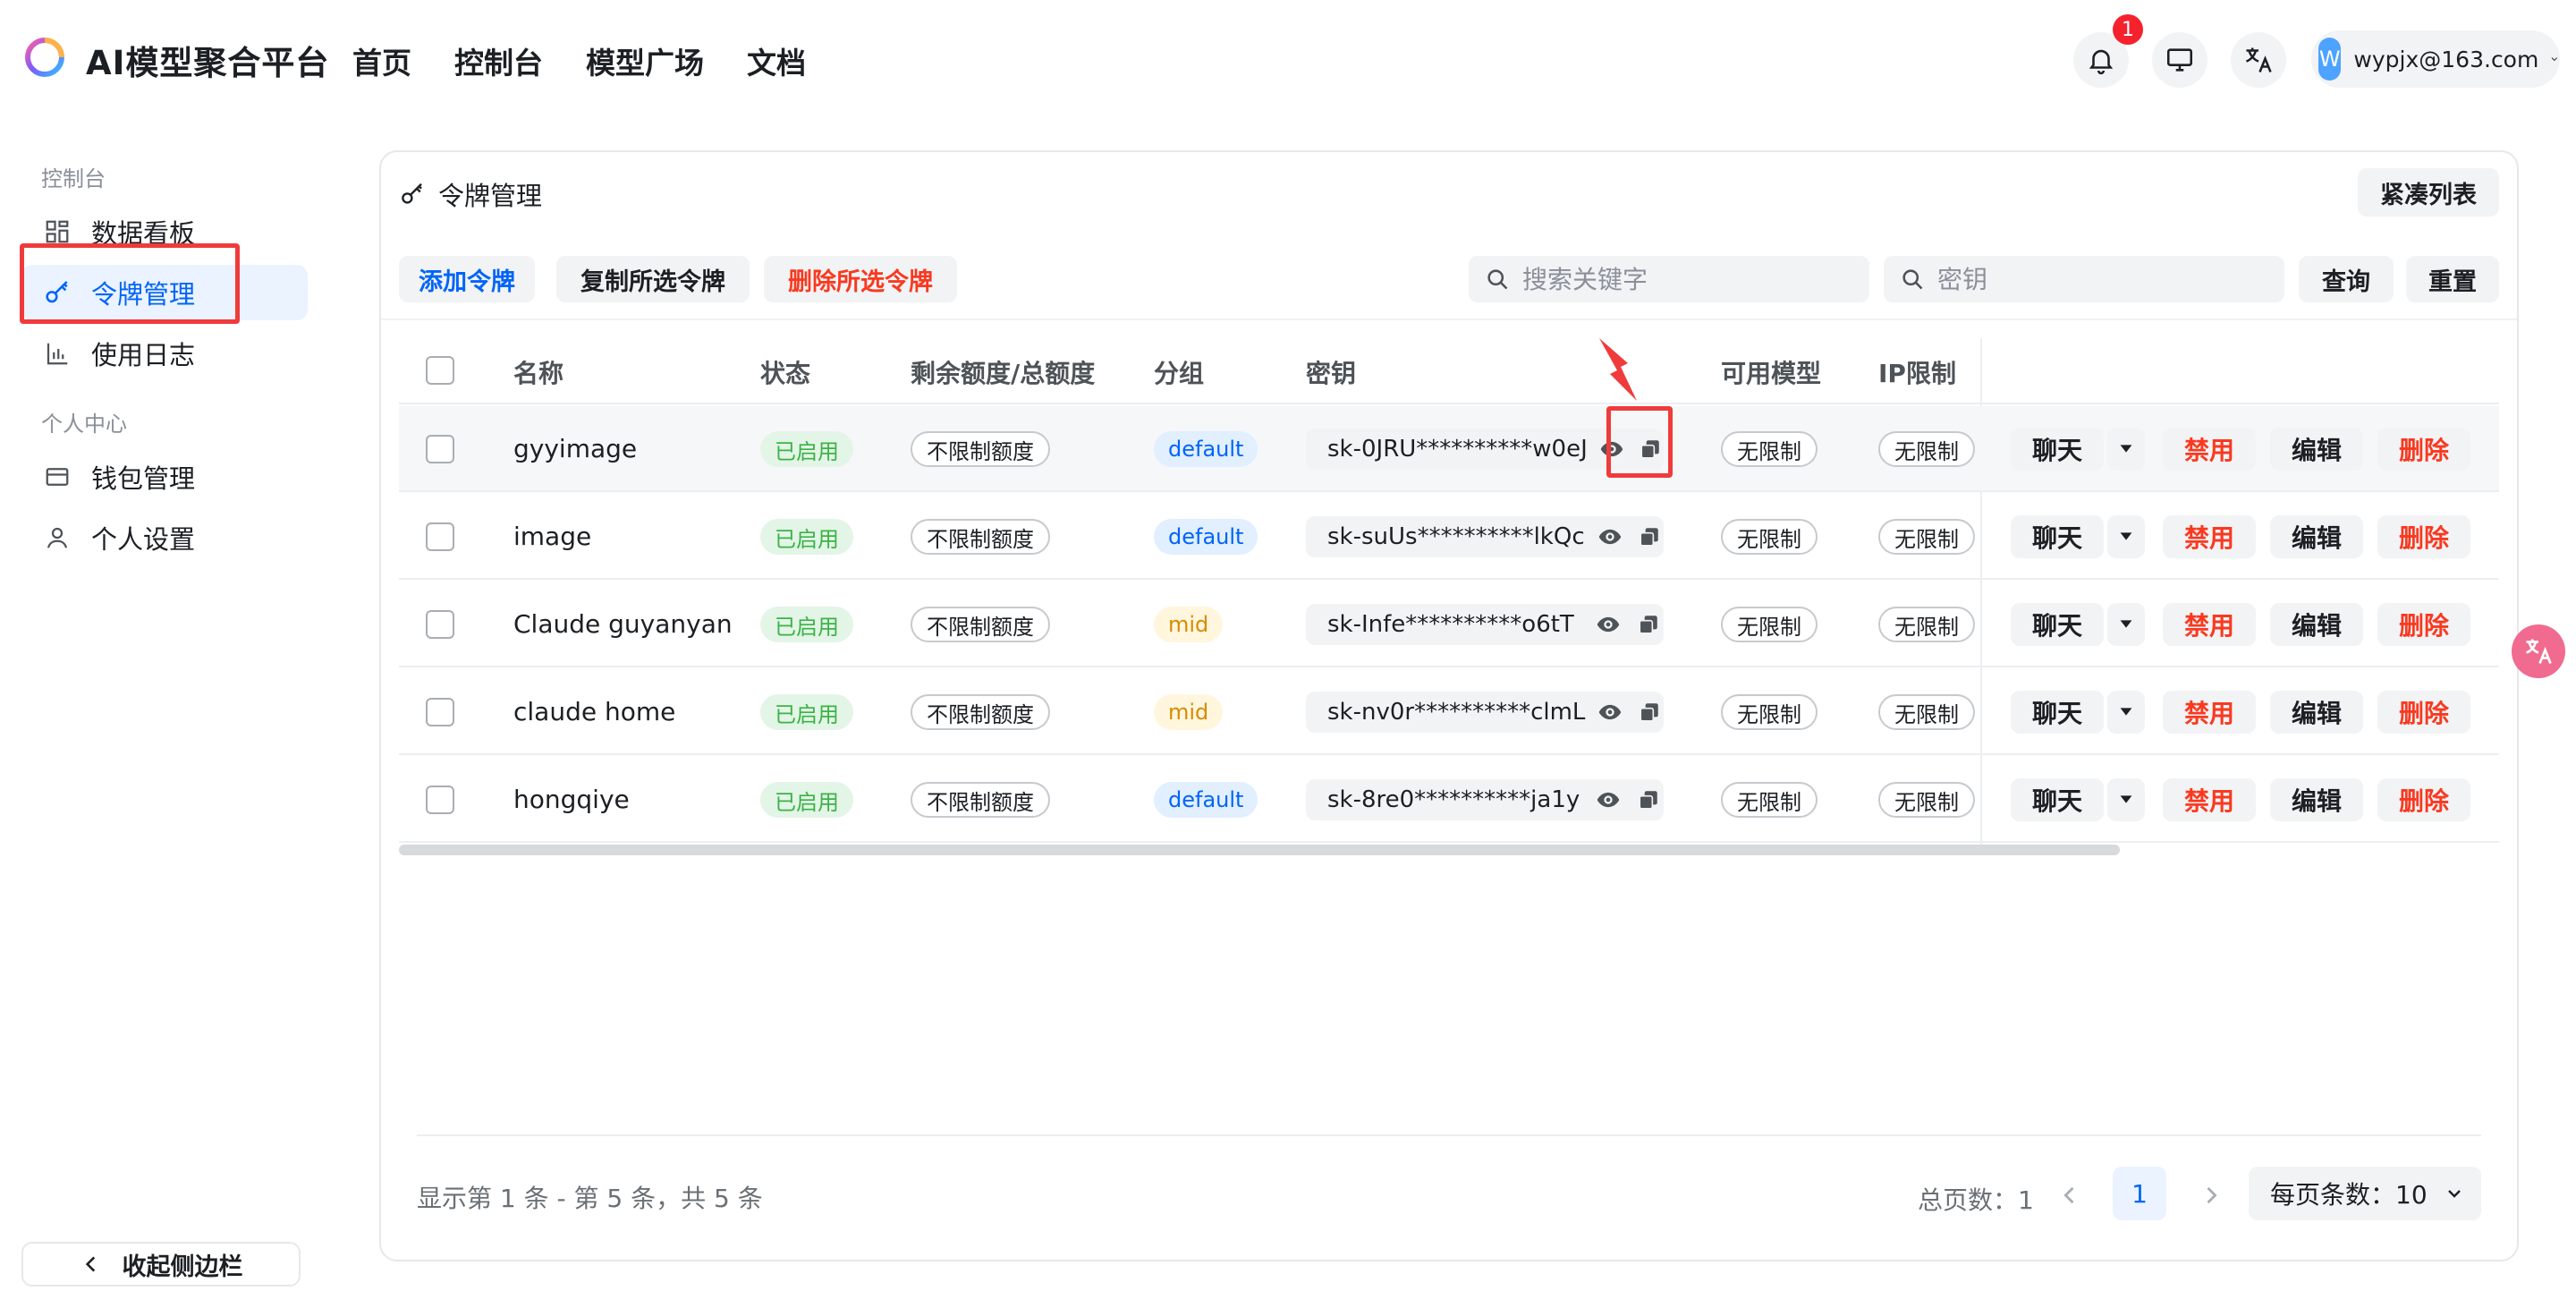 The image size is (2576, 1308). Describe the element at coordinates (2452, 279) in the screenshot. I see `reset-button: 重置` at that location.